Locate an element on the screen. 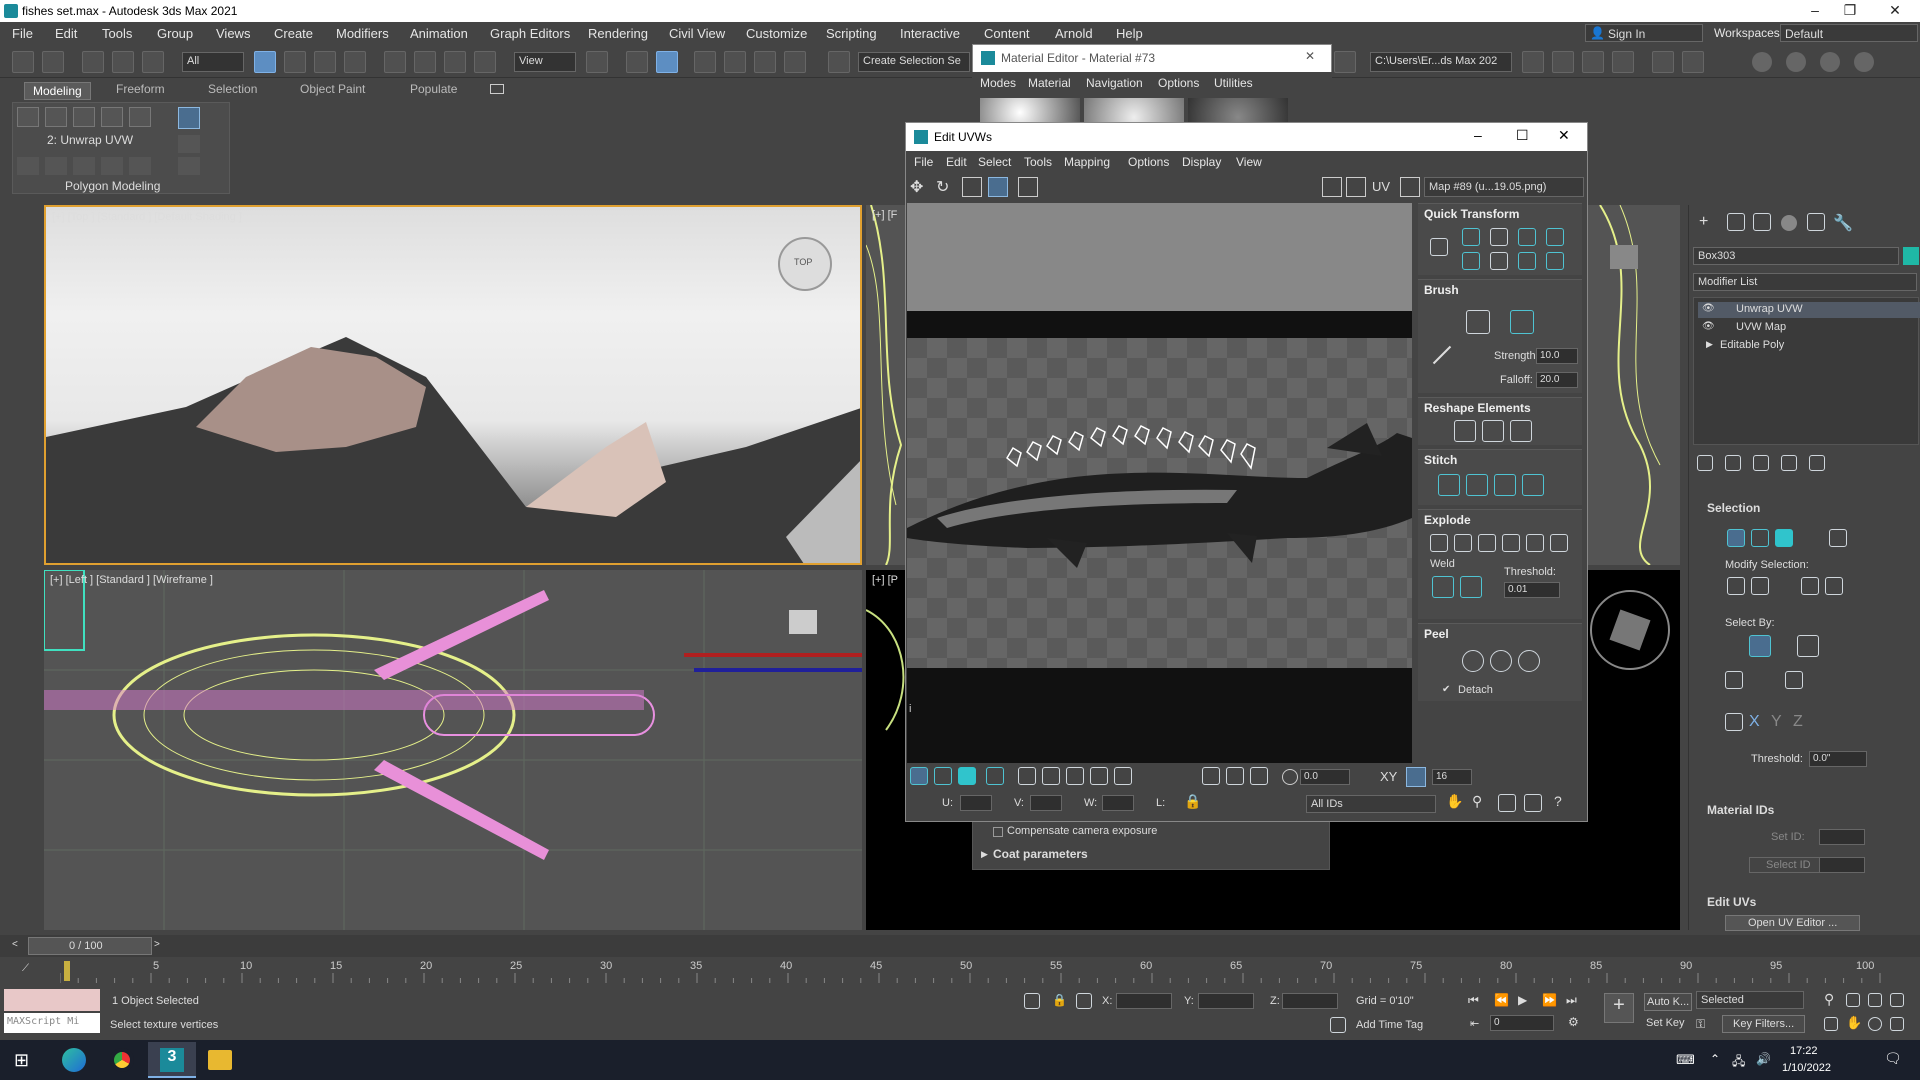 This screenshot has width=1920, height=1080. set-key-button: Set Key is located at coordinates (1665, 1023).